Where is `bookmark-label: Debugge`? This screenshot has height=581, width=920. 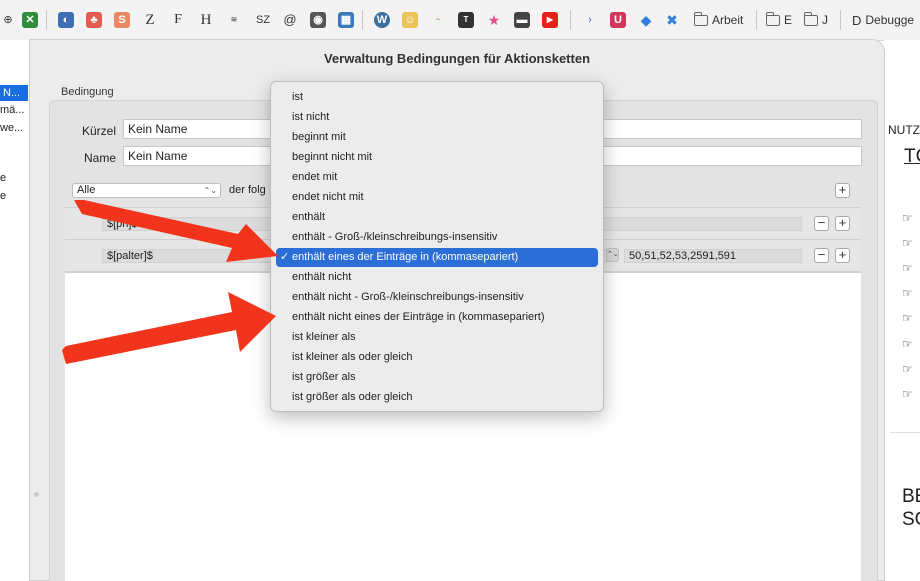 bookmark-label: Debugge is located at coordinates (890, 20).